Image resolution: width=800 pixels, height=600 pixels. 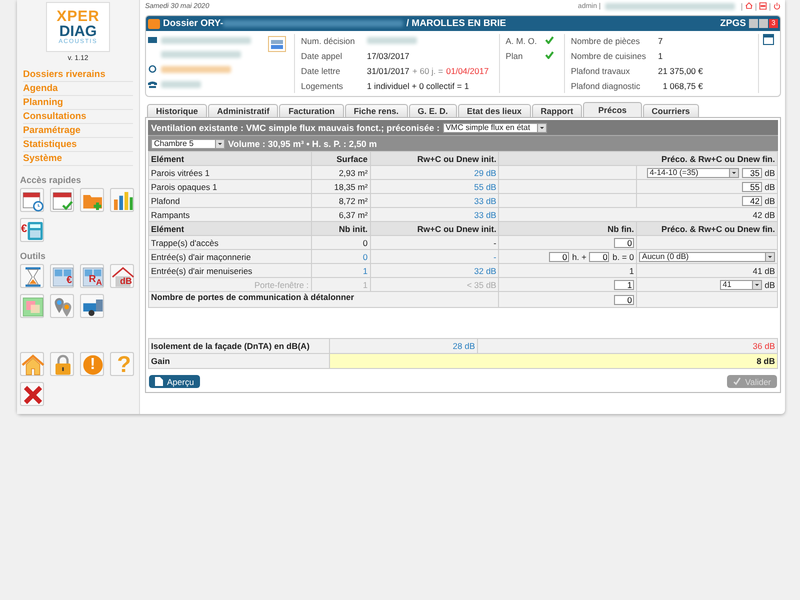 What do you see at coordinates (567, 229) in the screenshot?
I see `column-header: Nb fin.` at bounding box center [567, 229].